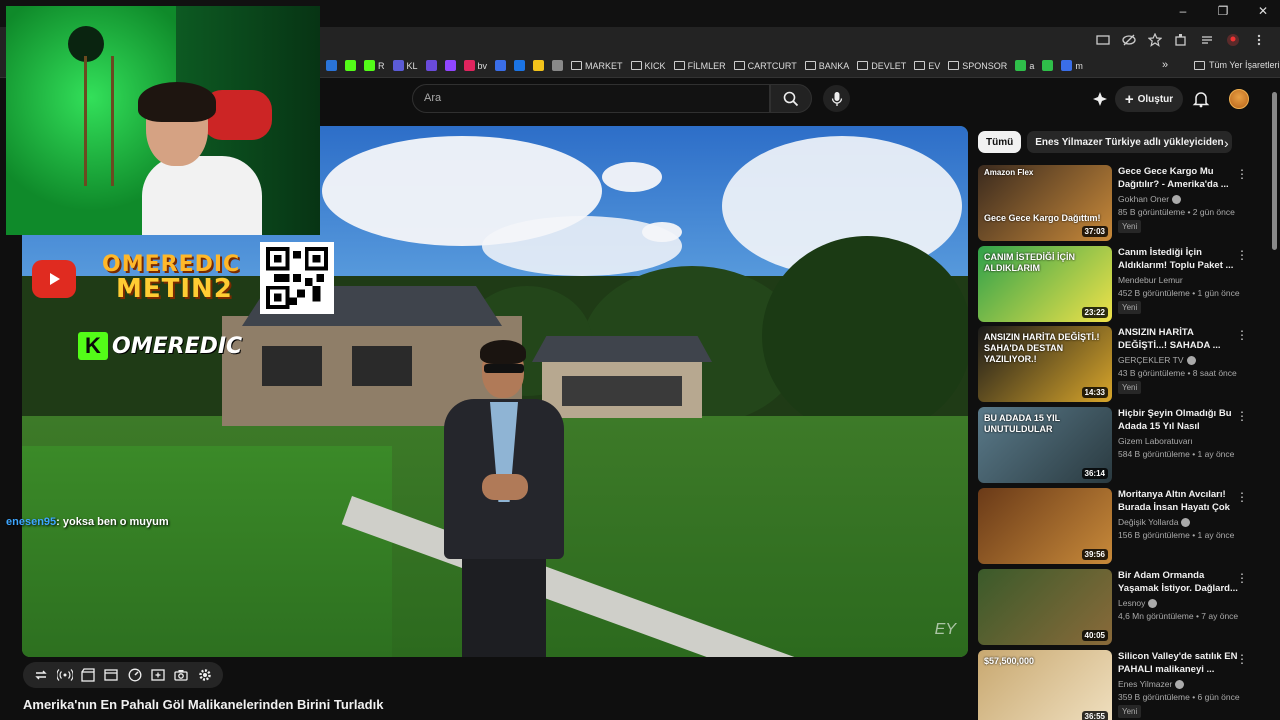  I want to click on eye-off-icon, so click(1129, 40).